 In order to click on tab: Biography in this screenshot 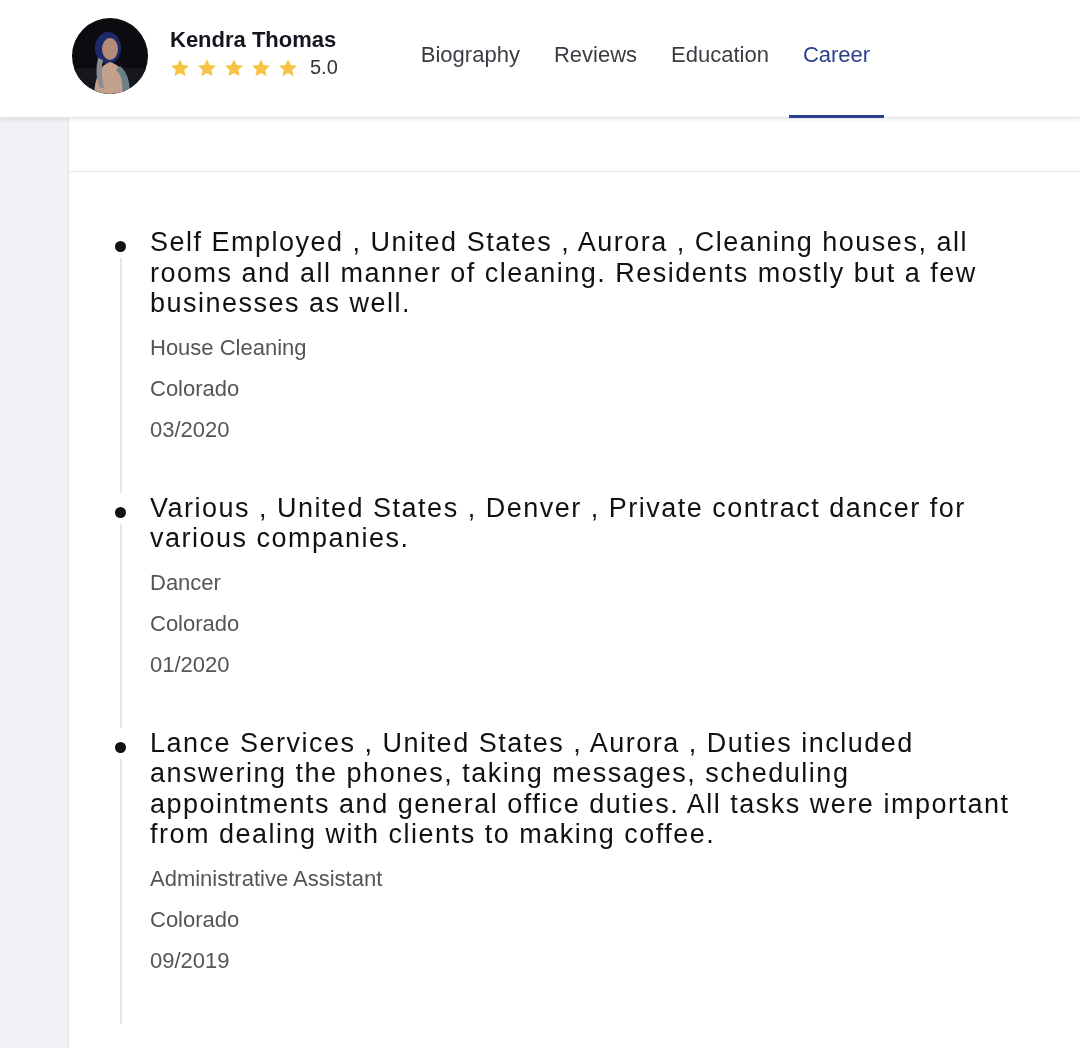, I will do `click(470, 59)`.